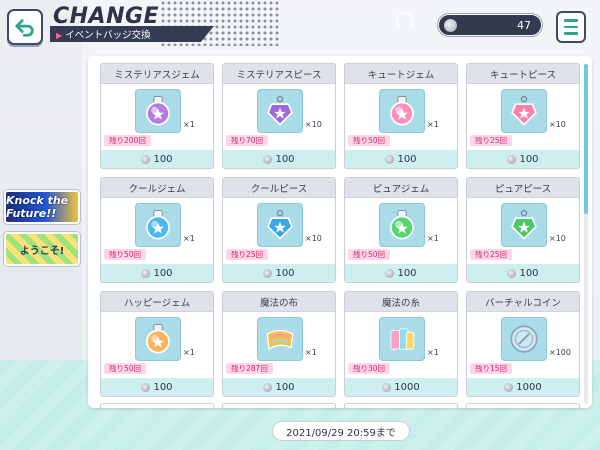 The width and height of the screenshot is (600, 450). What do you see at coordinates (127, 140) in the screenshot?
I see `remaining-count: 残り200回` at bounding box center [127, 140].